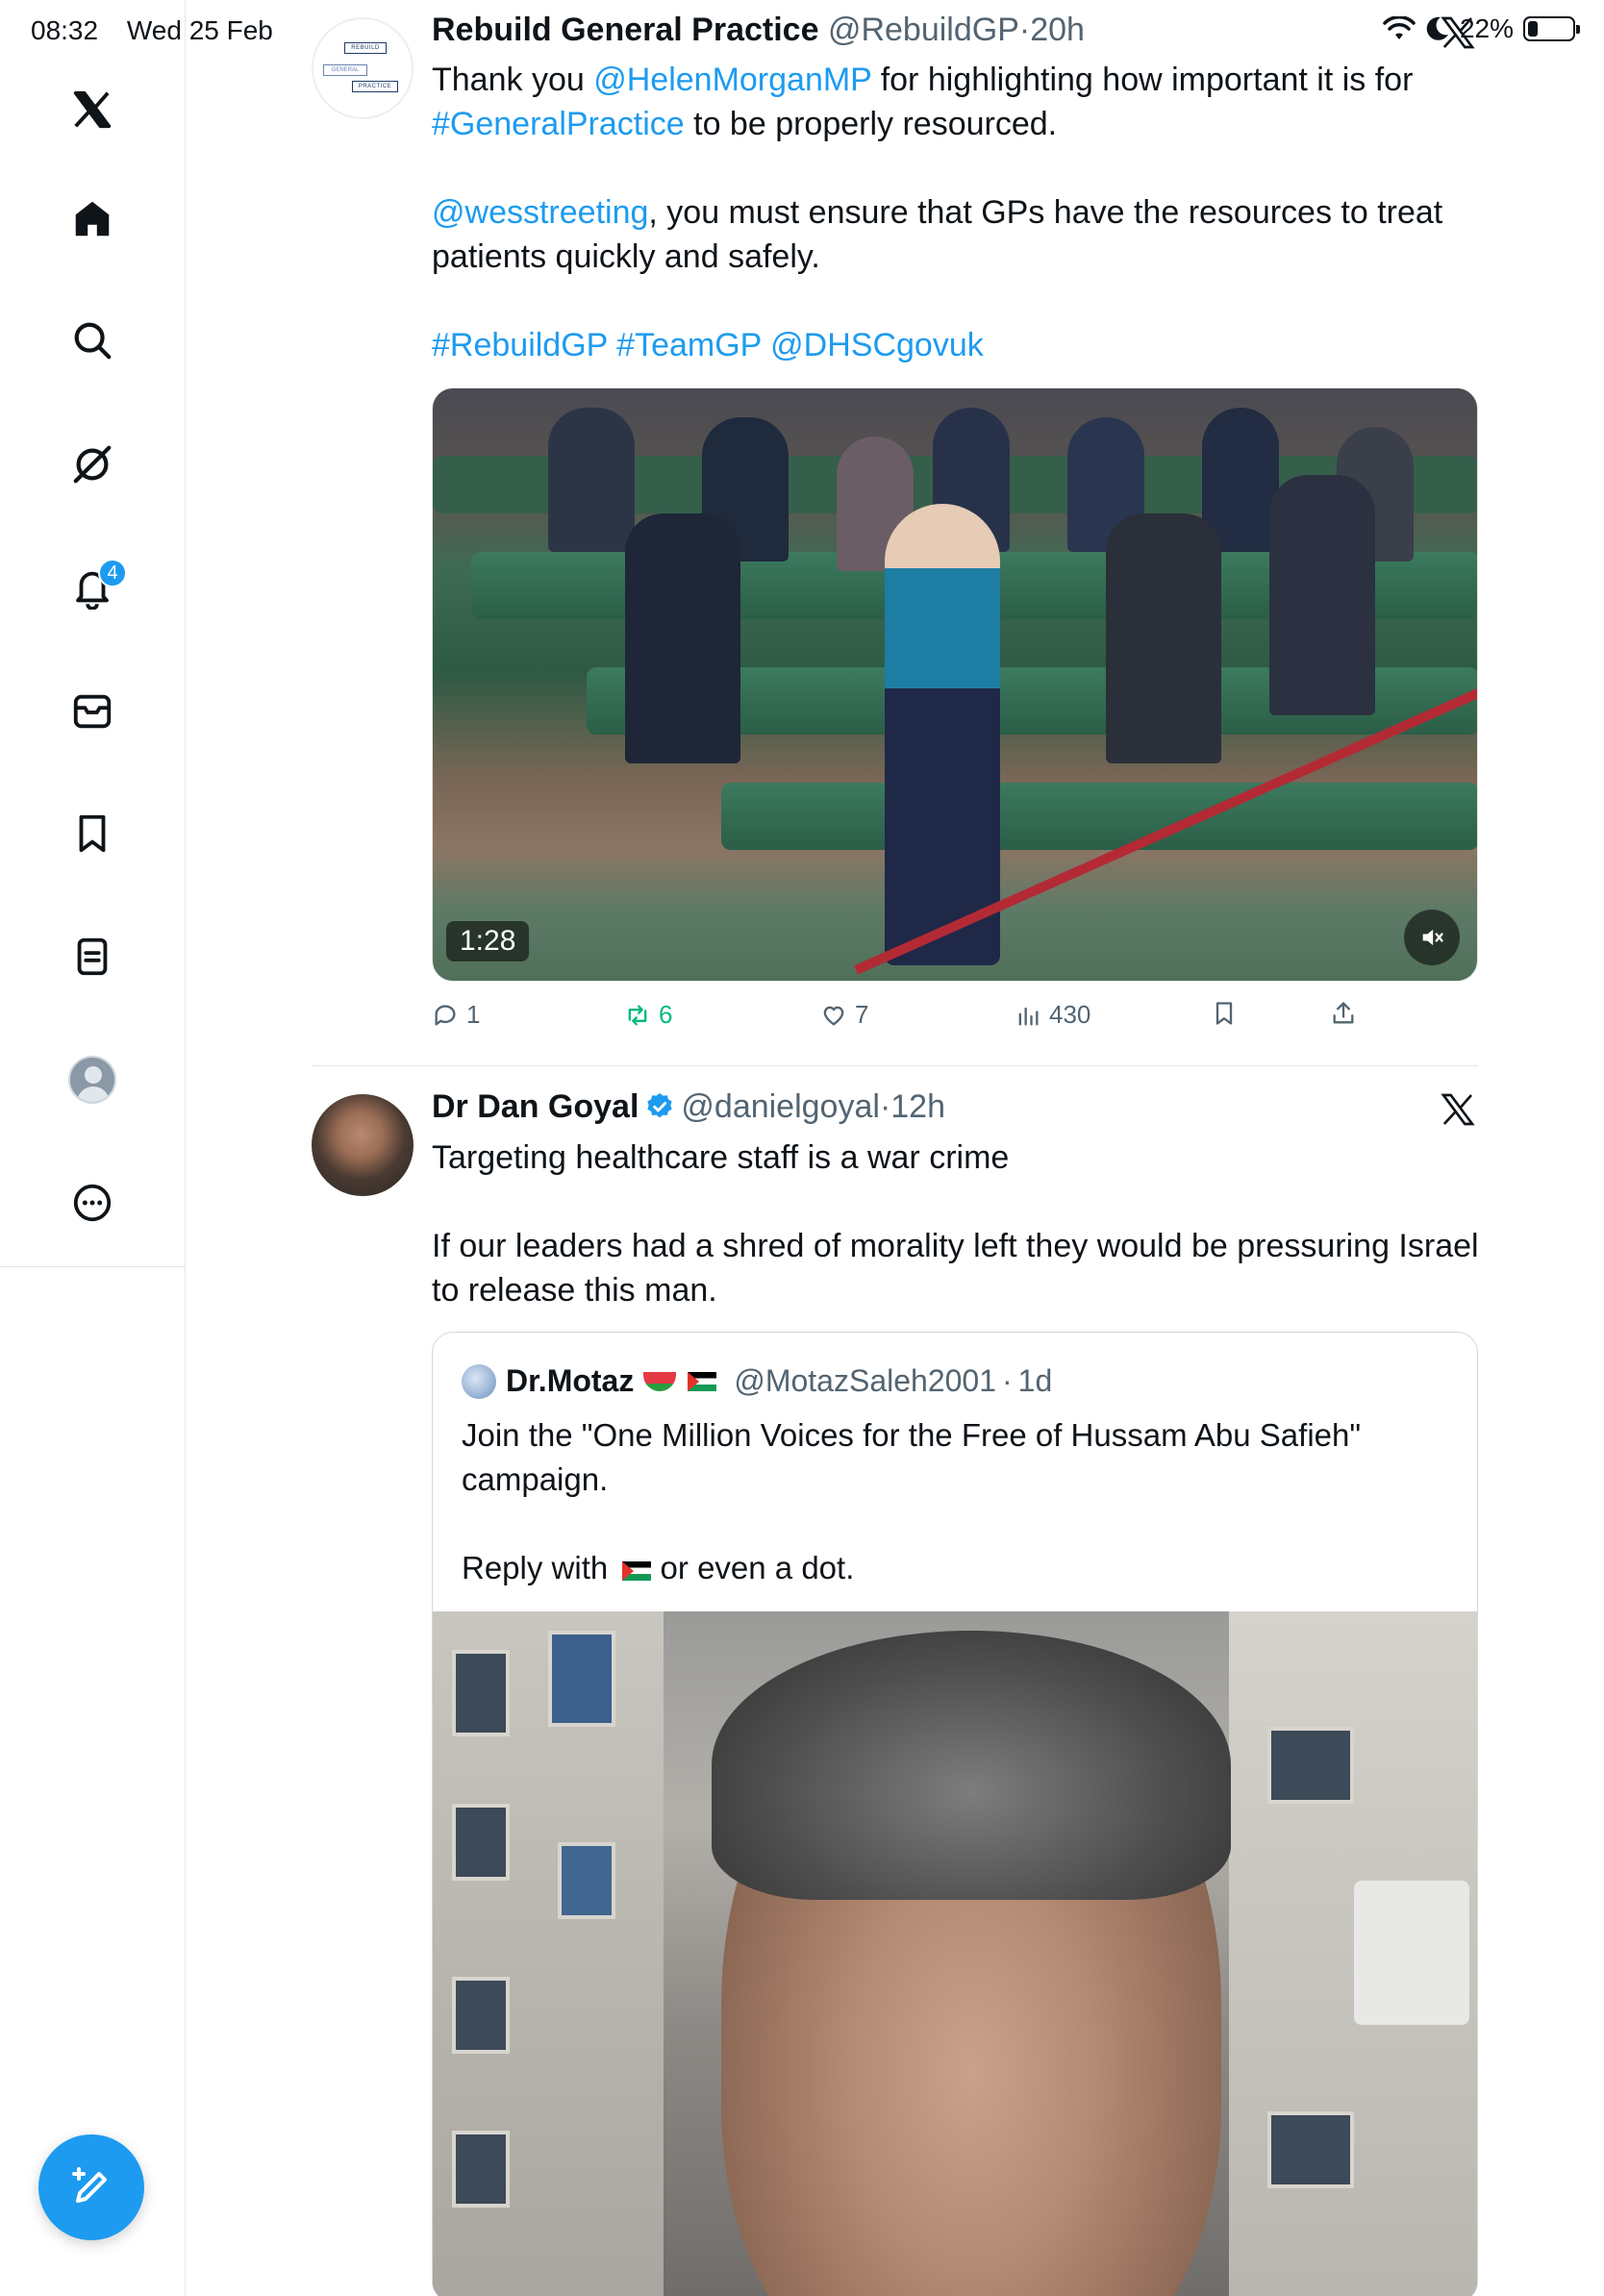 The image size is (1604, 2296). I want to click on x-logo, so click(92, 109).